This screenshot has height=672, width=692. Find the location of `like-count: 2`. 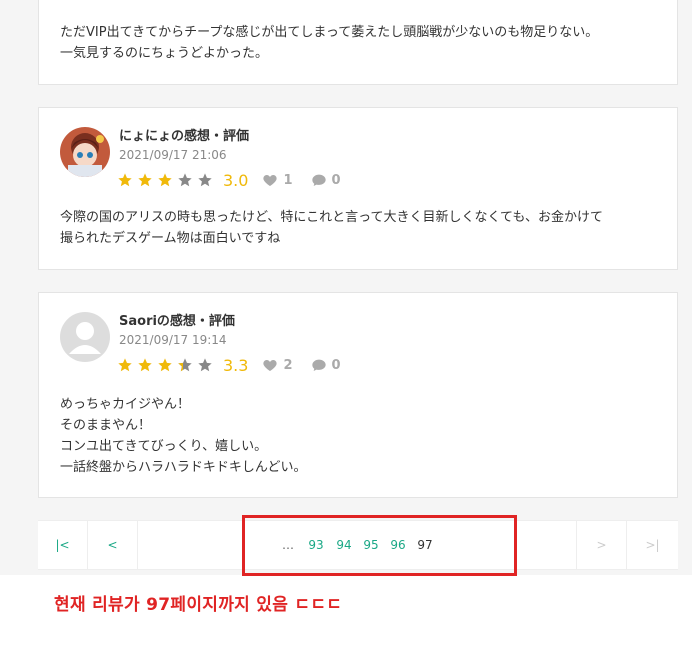

like-count: 2 is located at coordinates (288, 365).